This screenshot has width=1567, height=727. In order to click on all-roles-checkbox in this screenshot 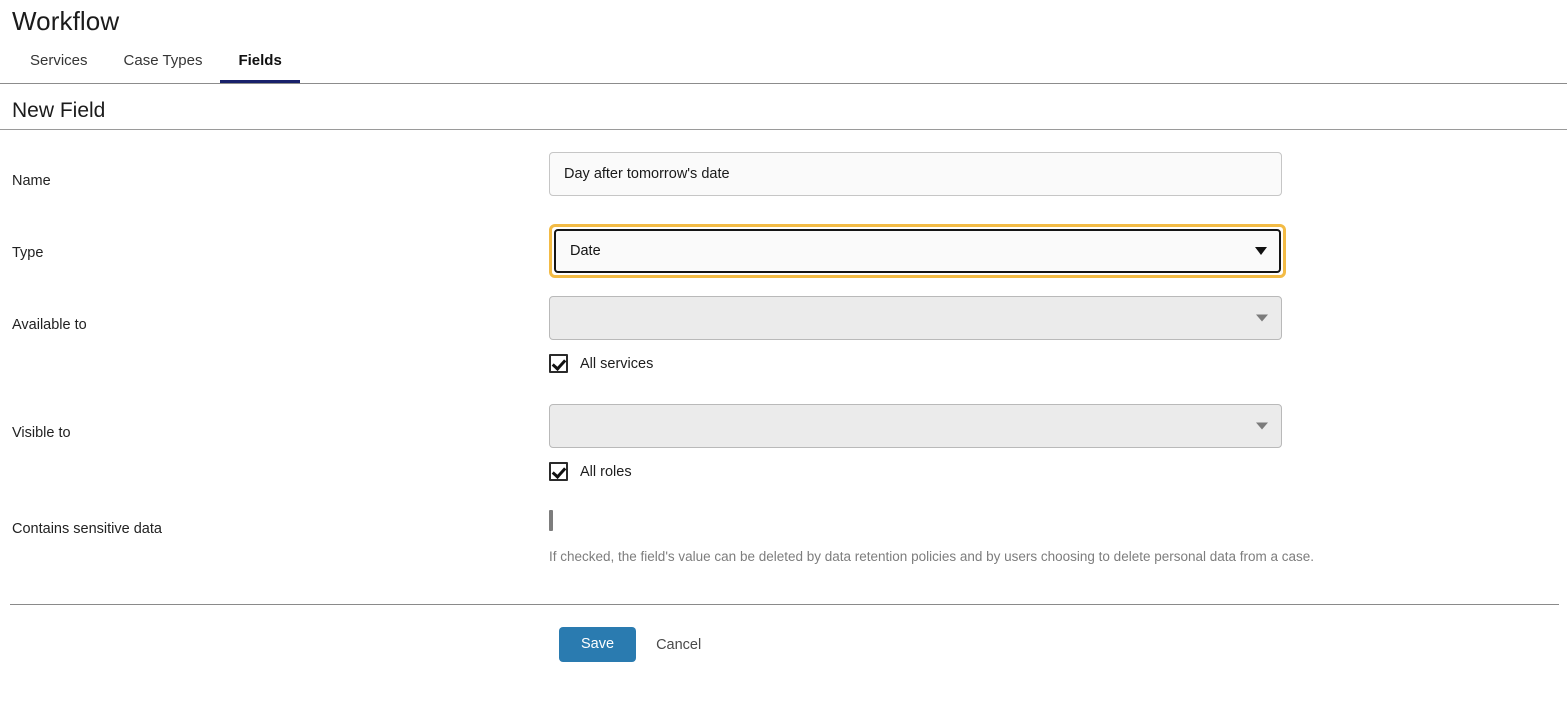, I will do `click(558, 471)`.